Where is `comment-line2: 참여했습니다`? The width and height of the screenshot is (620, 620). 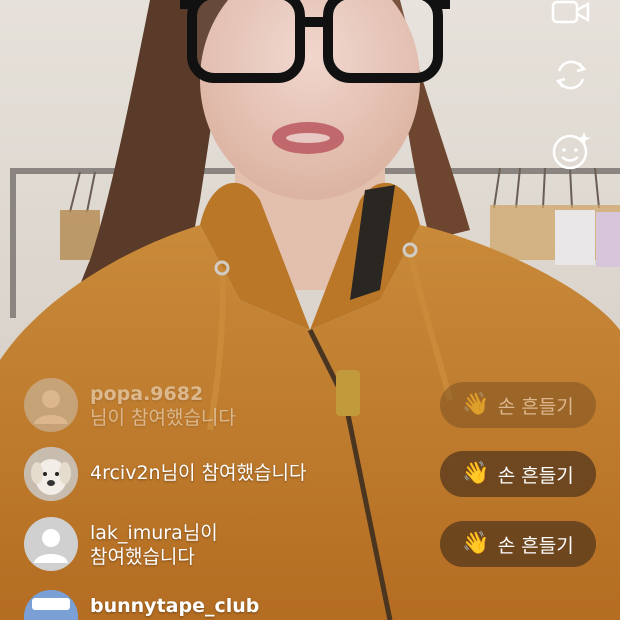 comment-line2: 참여했습니다 is located at coordinates (142, 557).